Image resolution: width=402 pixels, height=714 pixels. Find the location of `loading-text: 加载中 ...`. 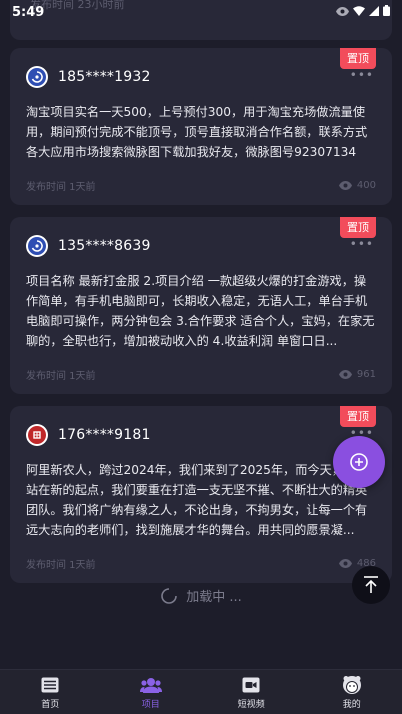

loading-text: 加载中 ... is located at coordinates (214, 597).